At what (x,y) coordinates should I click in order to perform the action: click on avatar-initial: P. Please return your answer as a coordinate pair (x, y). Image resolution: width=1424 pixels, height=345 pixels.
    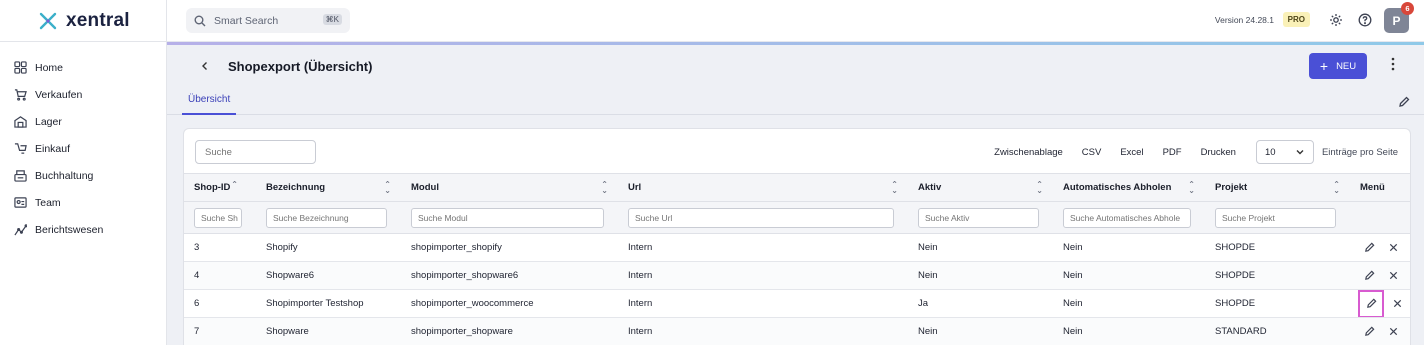
    Looking at the image, I should click on (1396, 20).